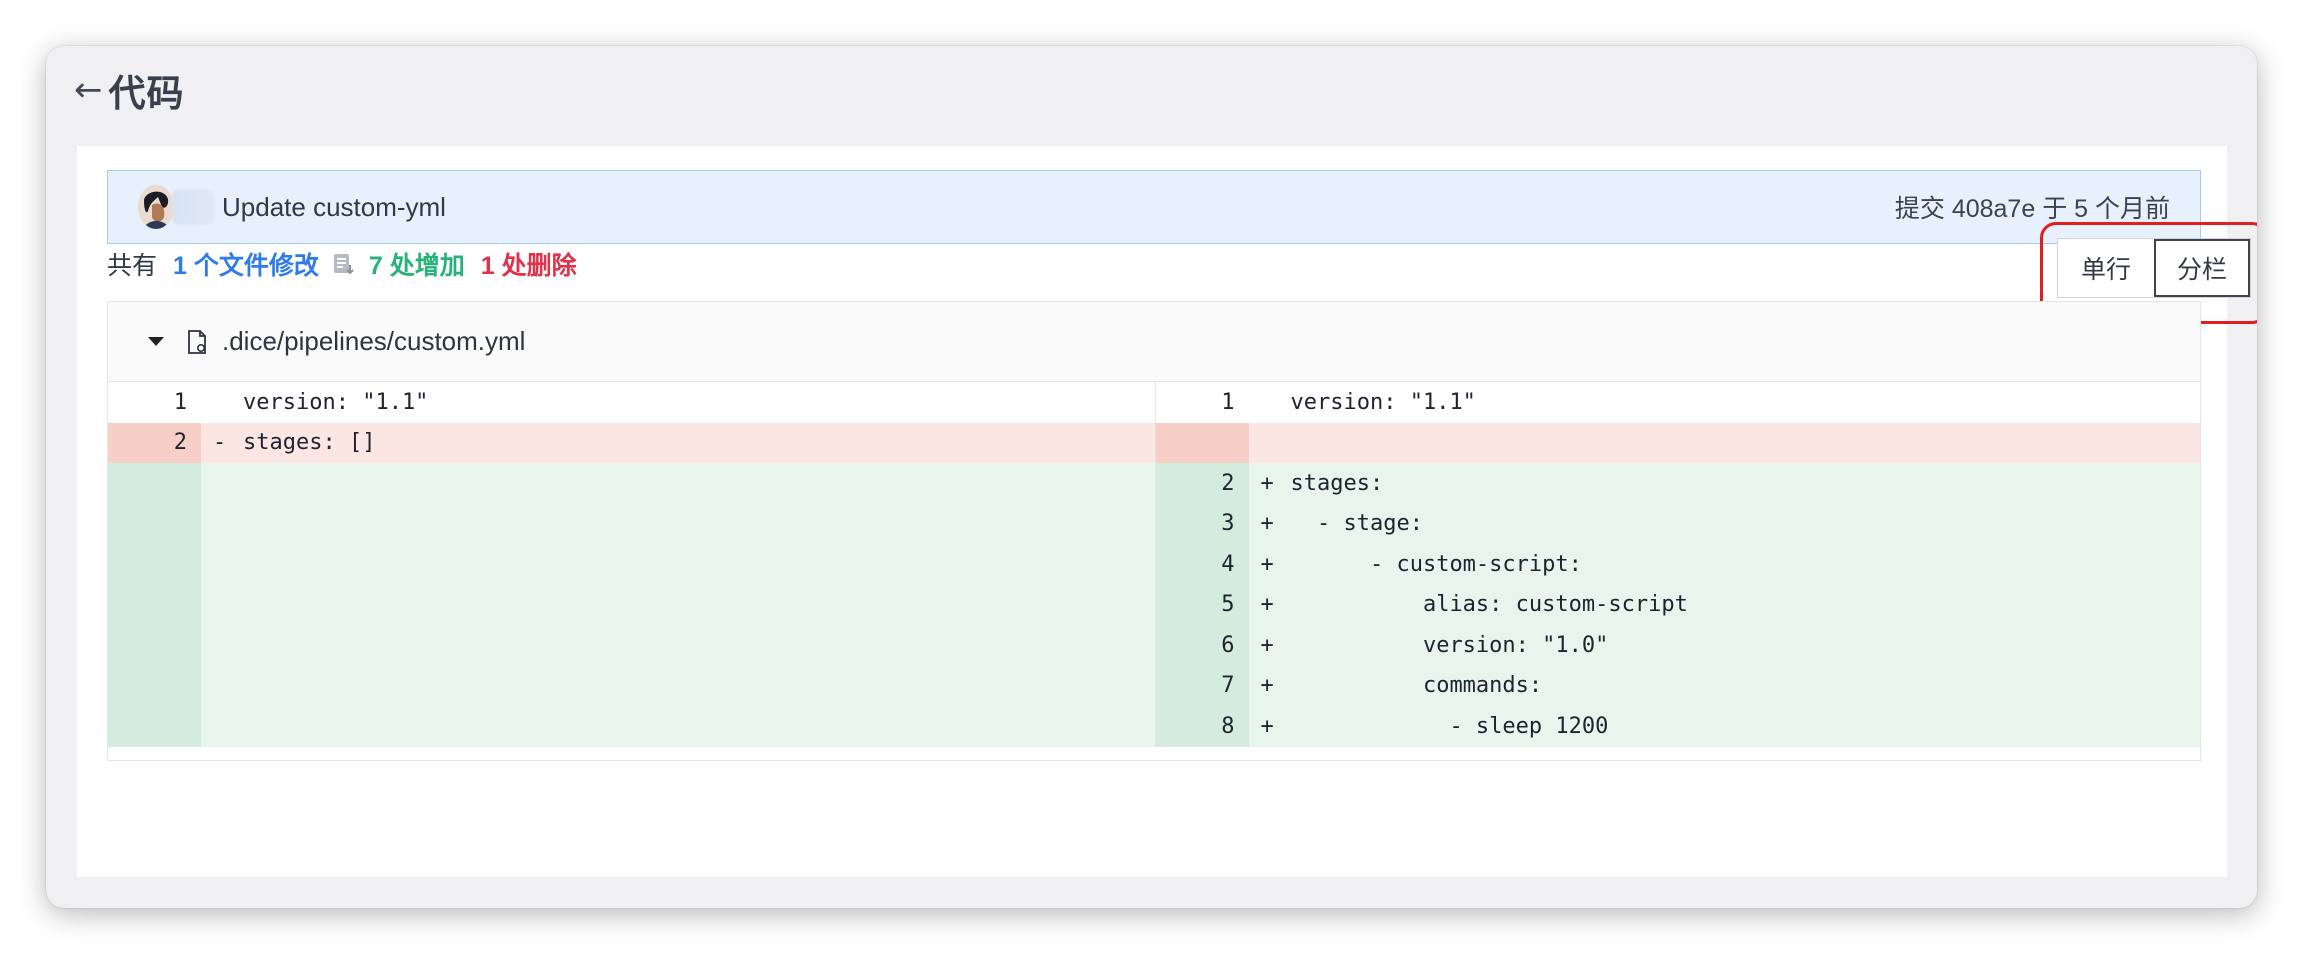 This screenshot has height=956, width=2304. I want to click on diff-row: 8 + - sleep 1200, so click(1677, 726).